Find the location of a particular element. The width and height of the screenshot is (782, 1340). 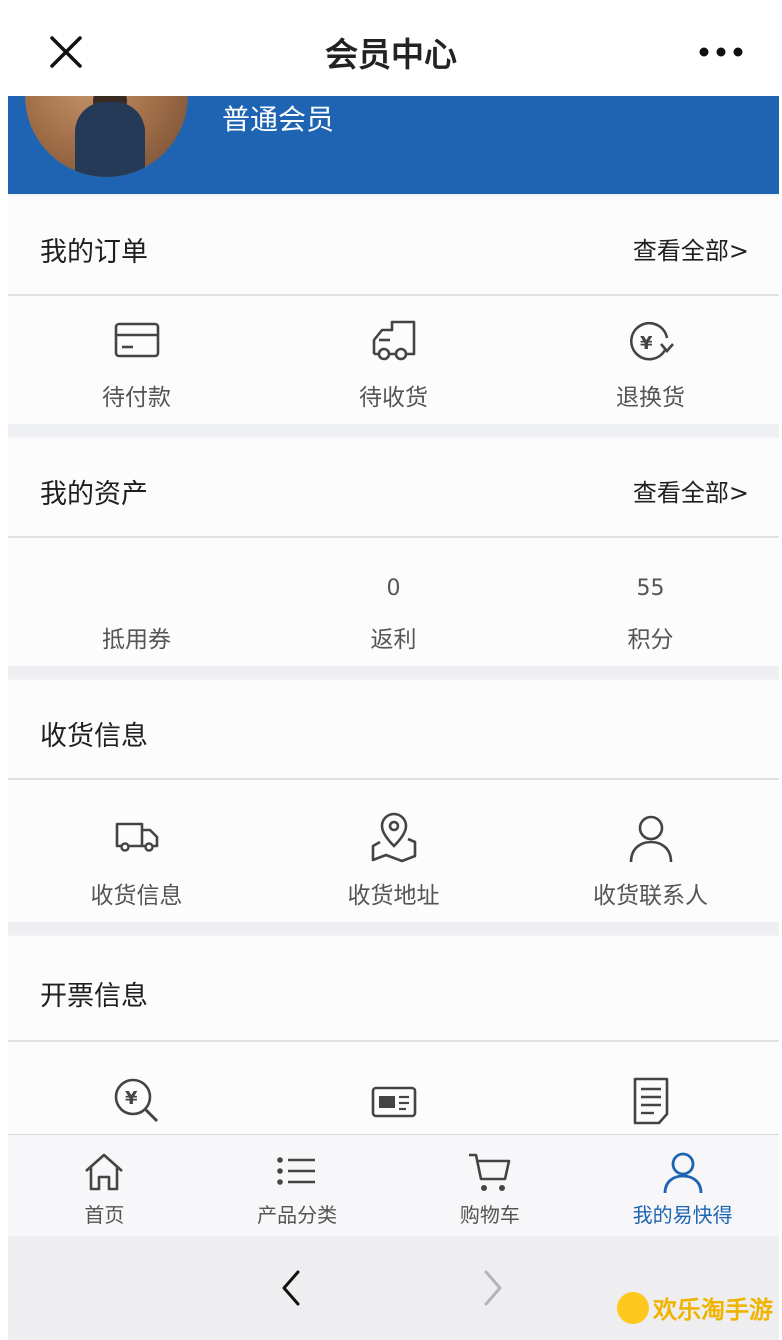

asset-points: 55 积分 is located at coordinates (650, 602).